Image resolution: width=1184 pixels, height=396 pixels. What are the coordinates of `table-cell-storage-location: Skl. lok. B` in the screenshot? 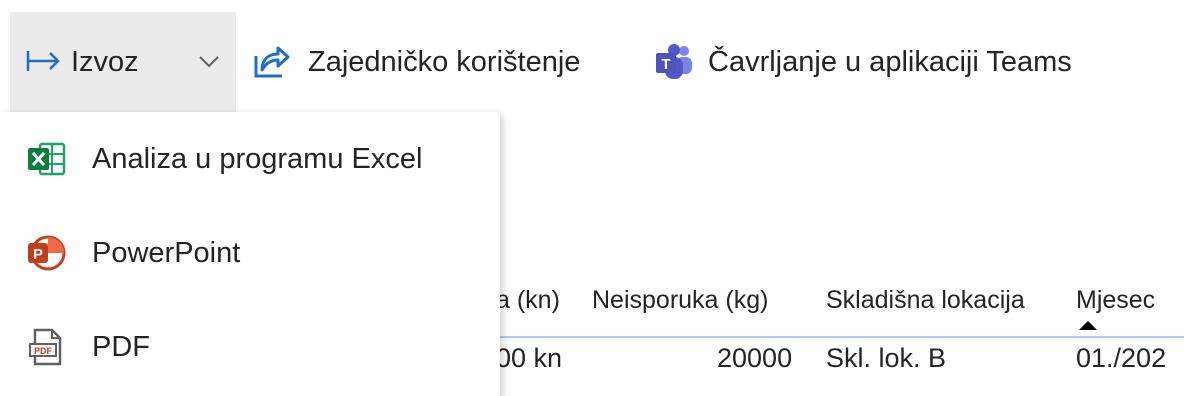 It's located at (886, 358).